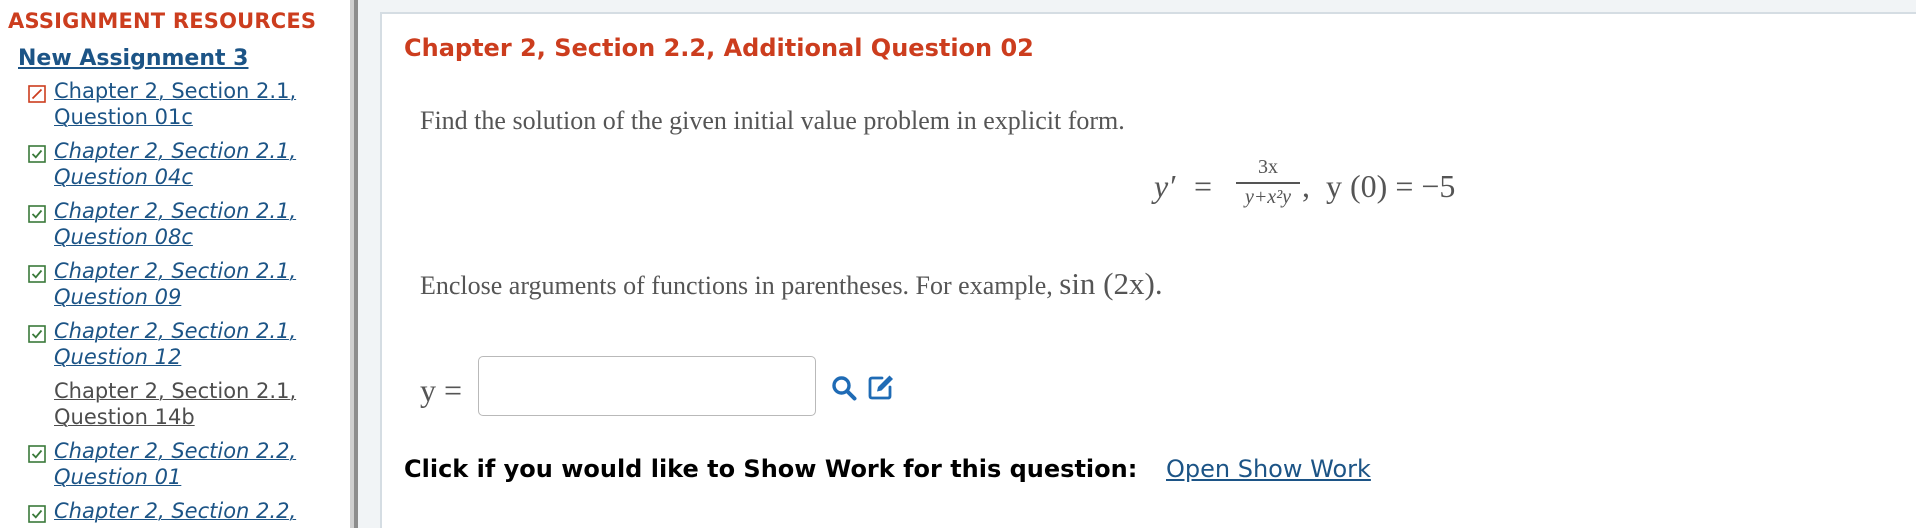 This screenshot has height=528, width=1916. What do you see at coordinates (441, 390) in the screenshot?
I see `answer-label: y =` at bounding box center [441, 390].